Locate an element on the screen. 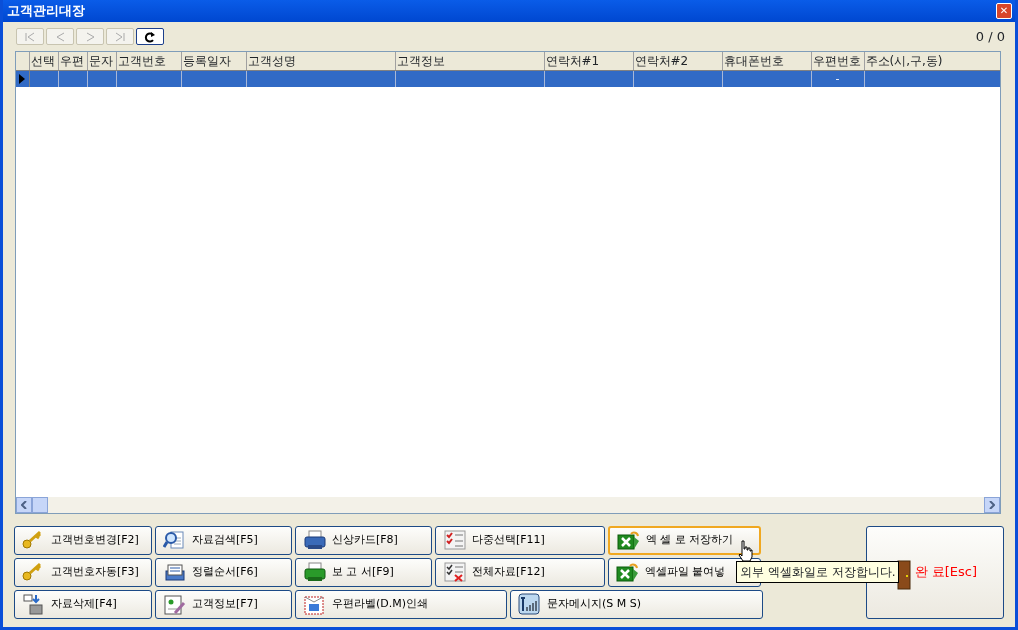  row-pointer-icon is located at coordinates (22, 78).